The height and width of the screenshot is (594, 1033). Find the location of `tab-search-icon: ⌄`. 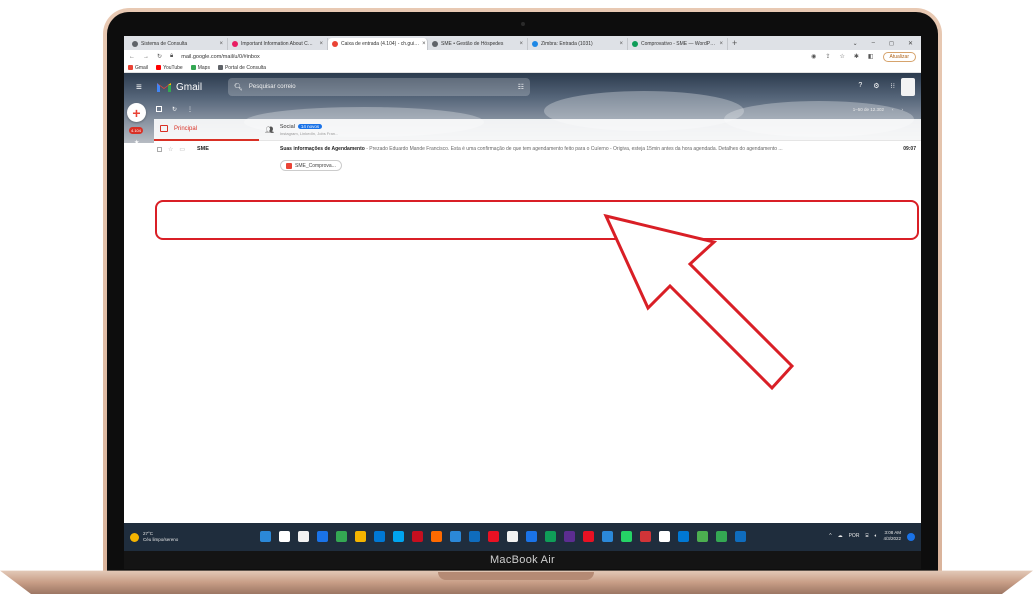

tab-search-icon: ⌄ is located at coordinates (855, 43).